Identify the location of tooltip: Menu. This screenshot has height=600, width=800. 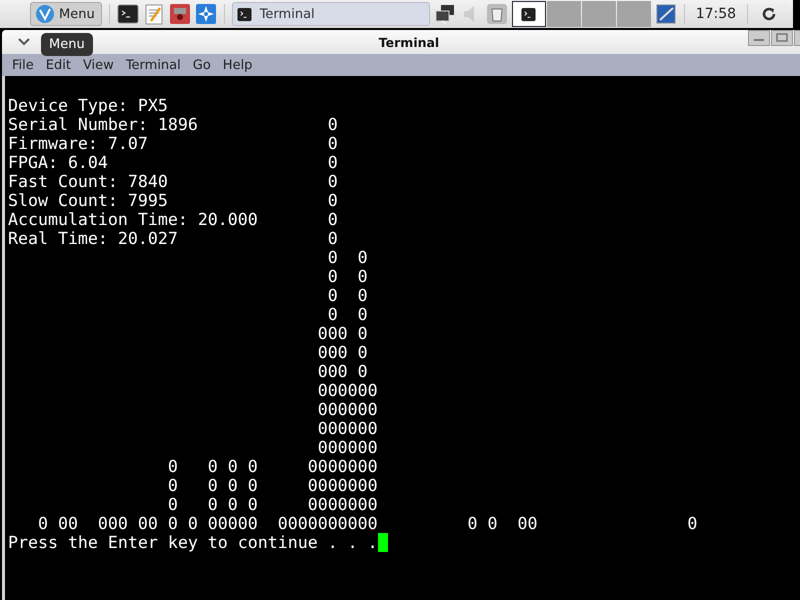
(67, 44).